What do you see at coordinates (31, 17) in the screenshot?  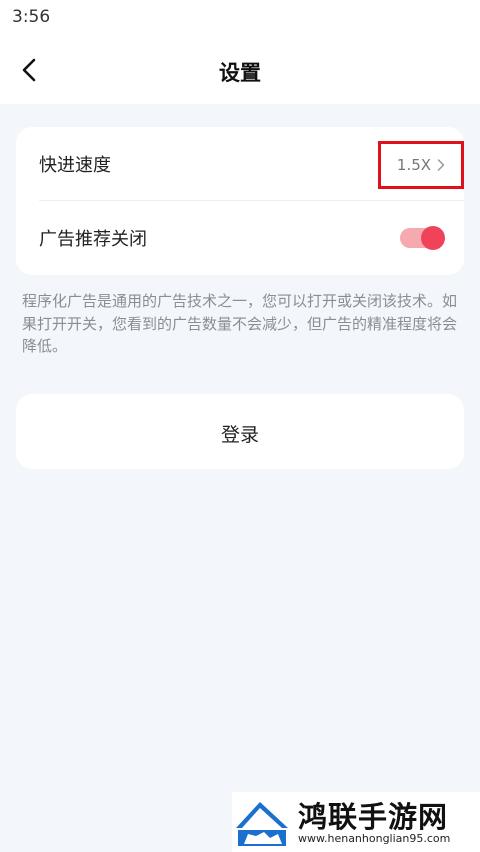 I see `status-time: 3:56` at bounding box center [31, 17].